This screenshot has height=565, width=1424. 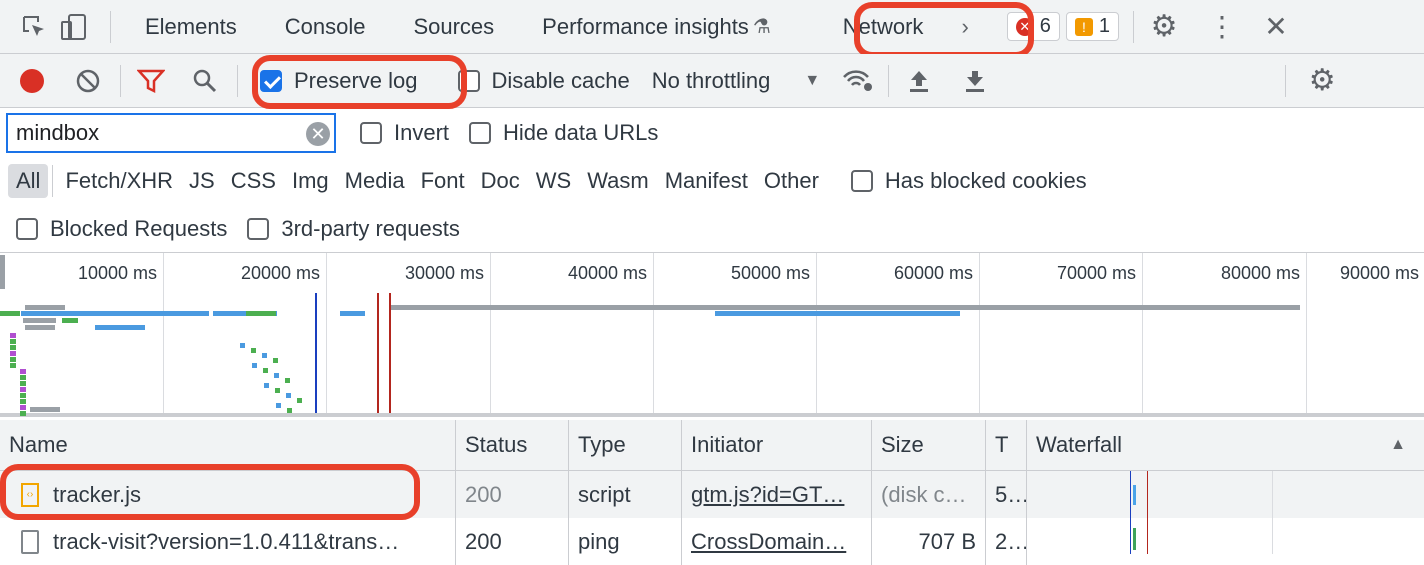 What do you see at coordinates (919, 81) in the screenshot?
I see `import-har-icon` at bounding box center [919, 81].